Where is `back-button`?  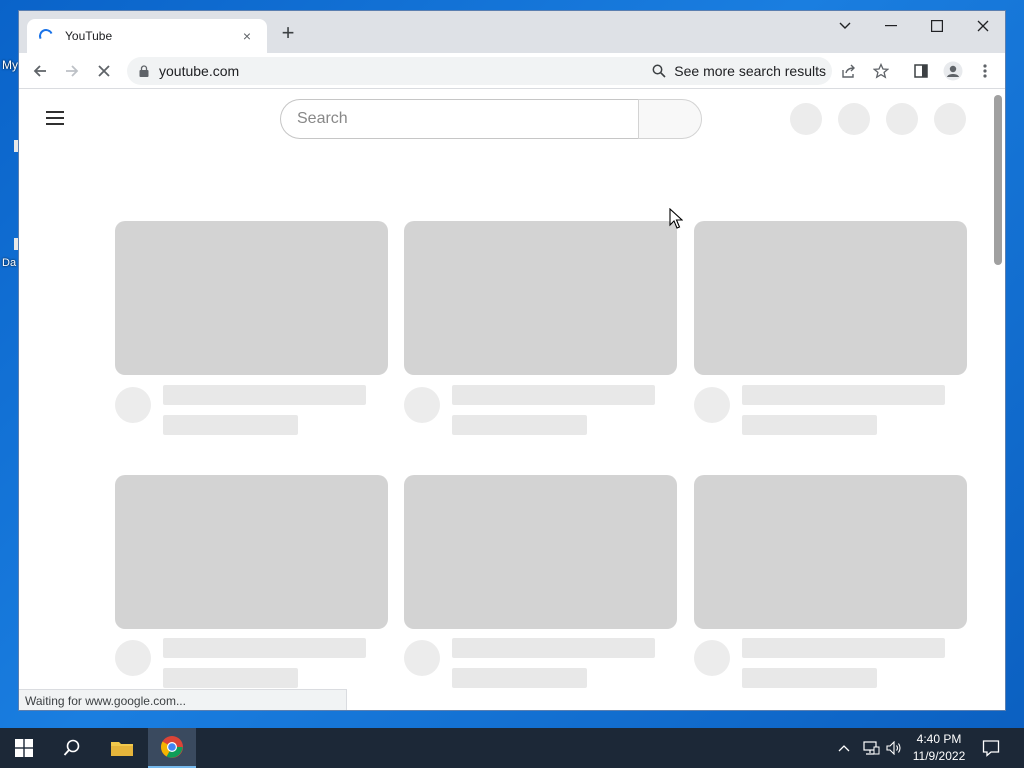 back-button is located at coordinates (40, 71).